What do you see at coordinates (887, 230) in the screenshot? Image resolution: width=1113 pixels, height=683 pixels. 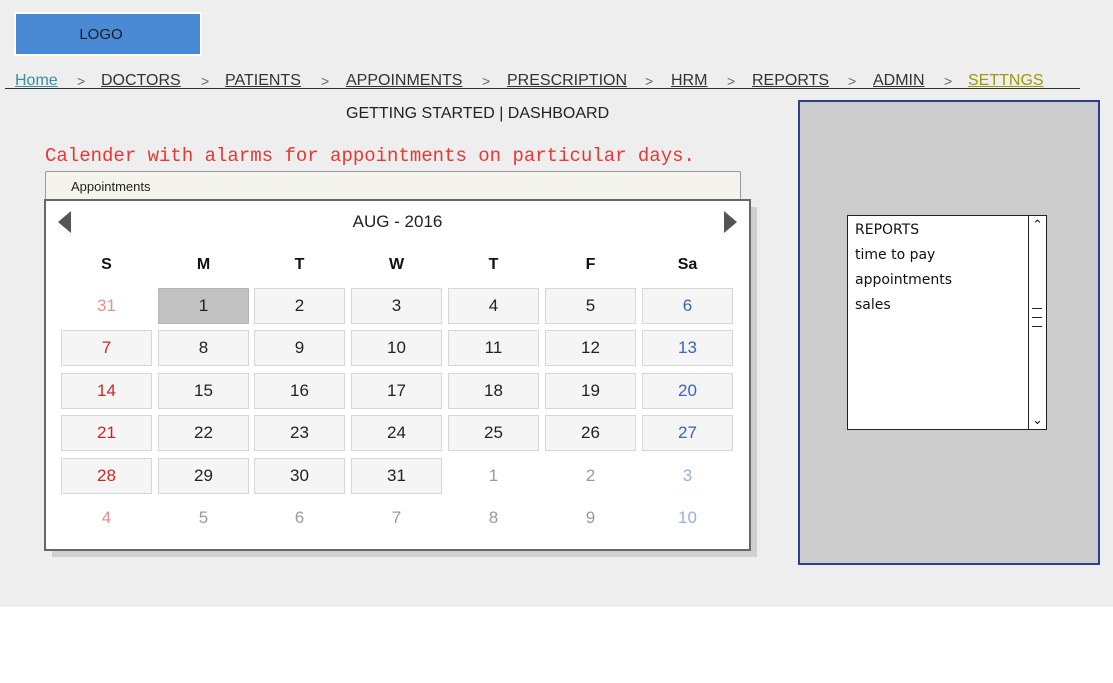 I see `list-item-reports: REPORTS` at bounding box center [887, 230].